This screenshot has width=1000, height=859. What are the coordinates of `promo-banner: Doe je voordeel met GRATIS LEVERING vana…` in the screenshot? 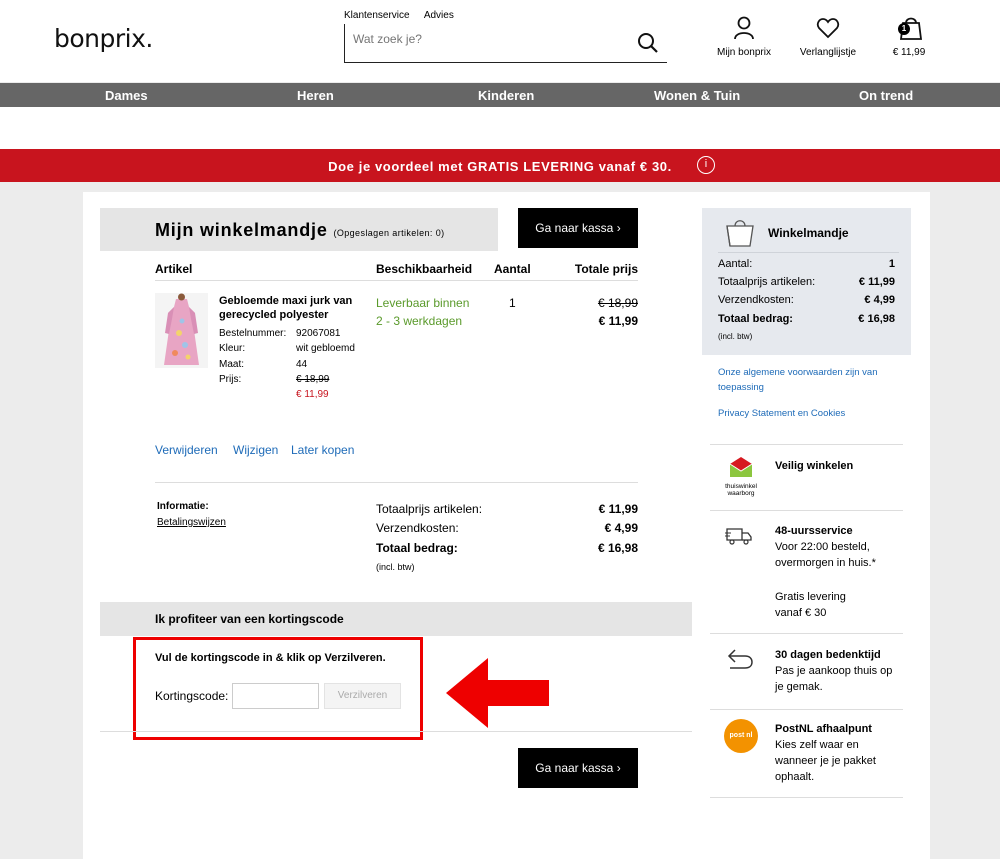 It's located at (500, 165).